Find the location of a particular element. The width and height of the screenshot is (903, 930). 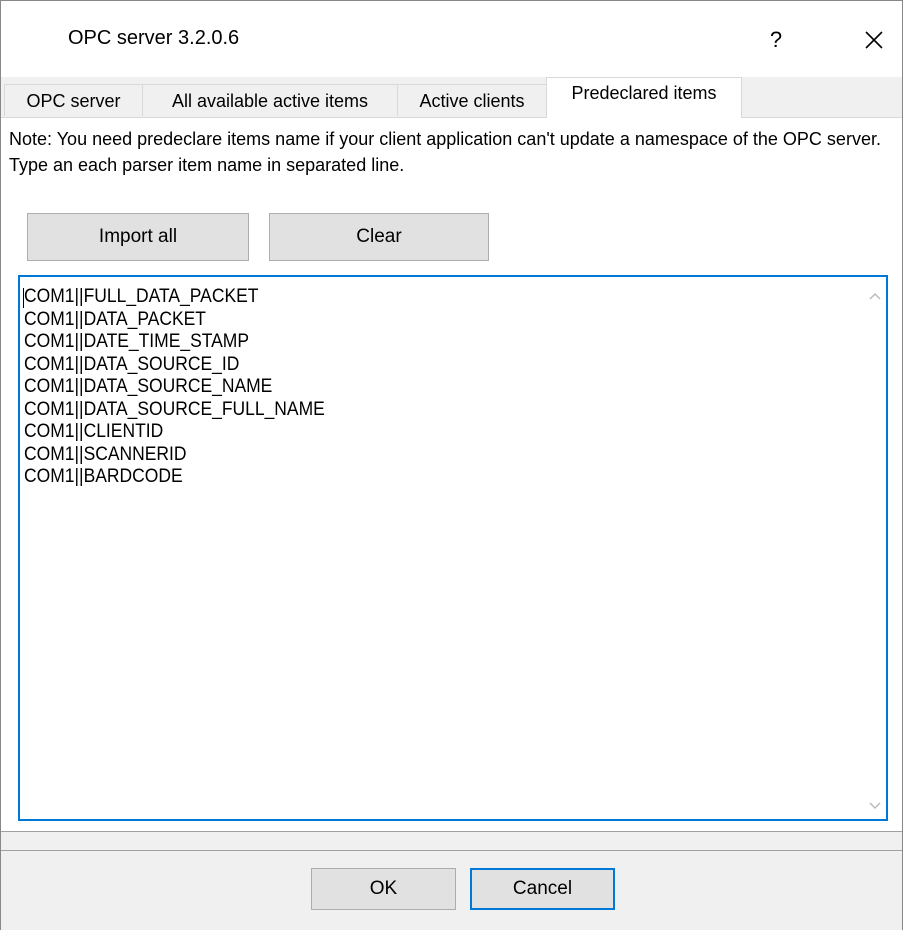

item-line: COM1||CLIENTID is located at coordinates (94, 431).